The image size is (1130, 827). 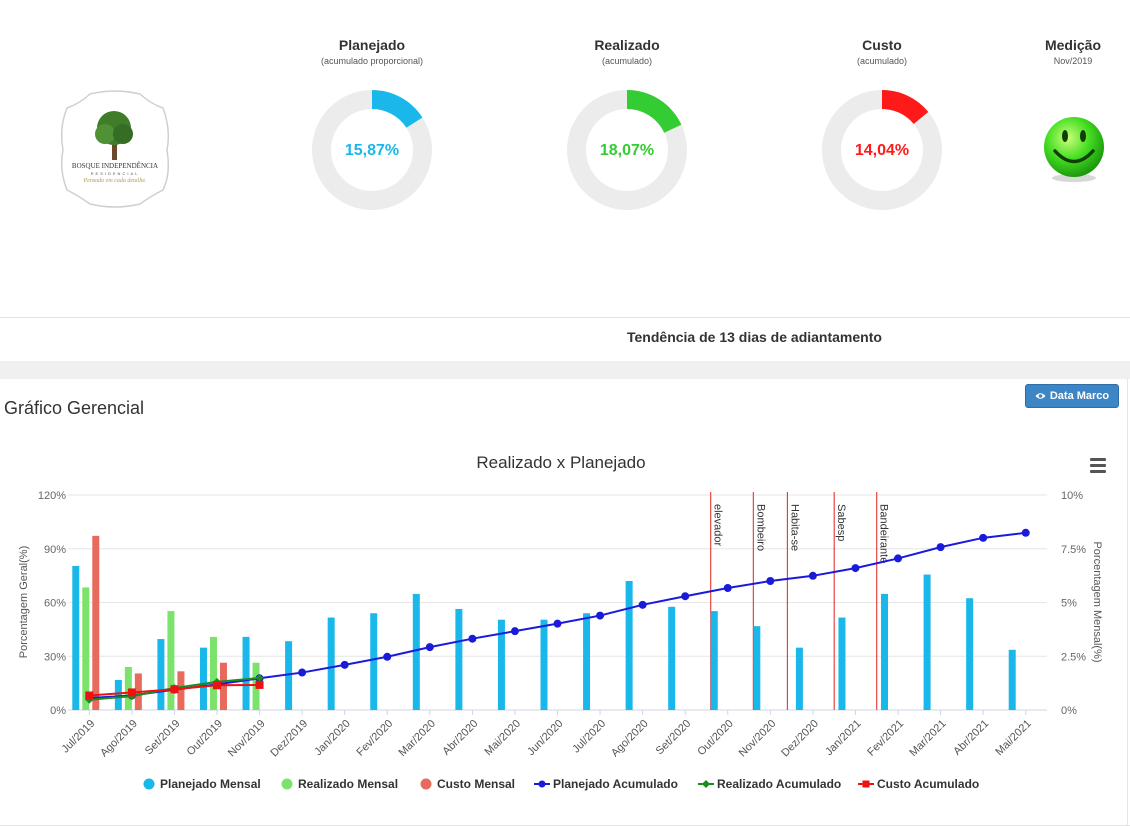 I want to click on y-tick-left: 30%, so click(x=55, y=657).